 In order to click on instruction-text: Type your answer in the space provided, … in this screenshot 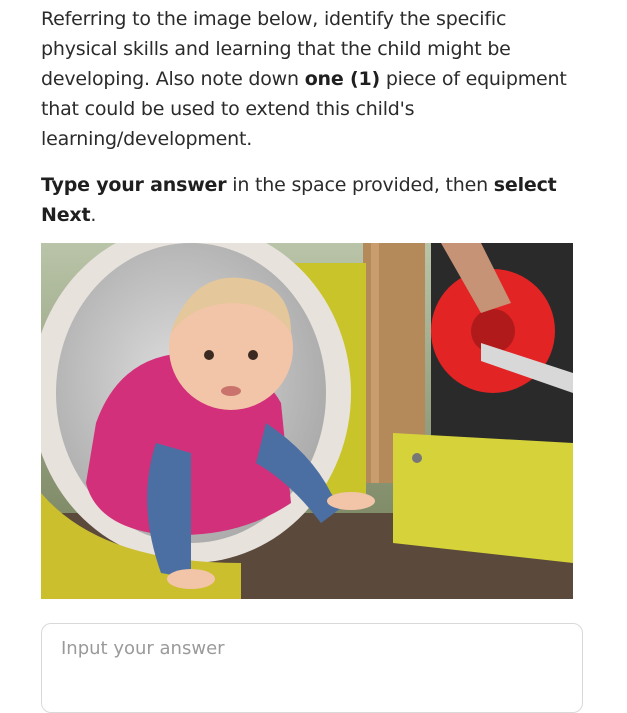, I will do `click(311, 200)`.